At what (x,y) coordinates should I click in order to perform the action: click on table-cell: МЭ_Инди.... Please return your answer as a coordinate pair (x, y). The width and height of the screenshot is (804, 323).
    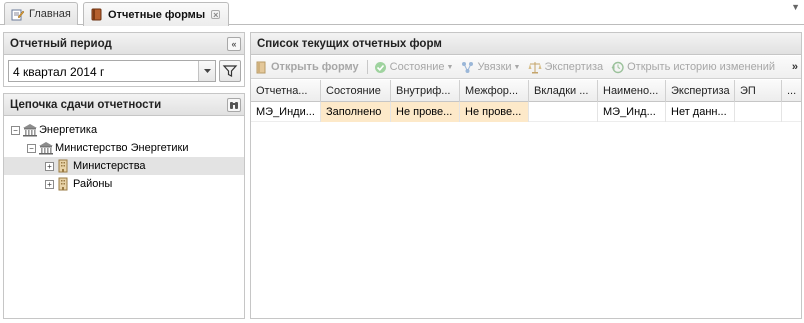
    Looking at the image, I should click on (286, 112).